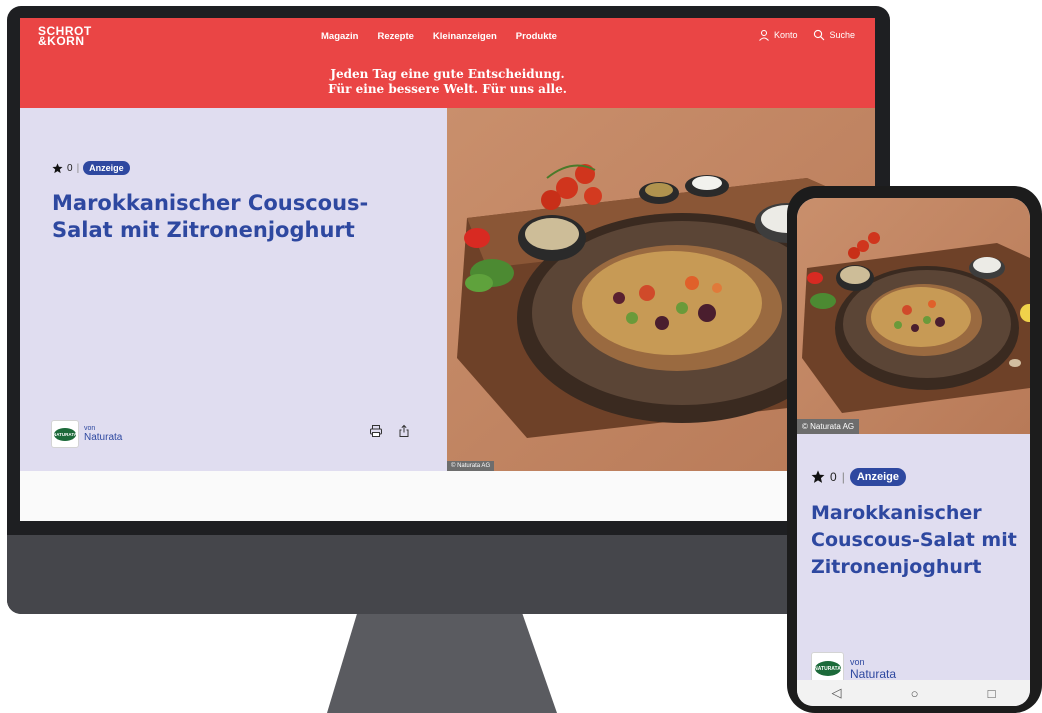  I want to click on rating-row-mobile: 0 | Anzeige, so click(858, 477).